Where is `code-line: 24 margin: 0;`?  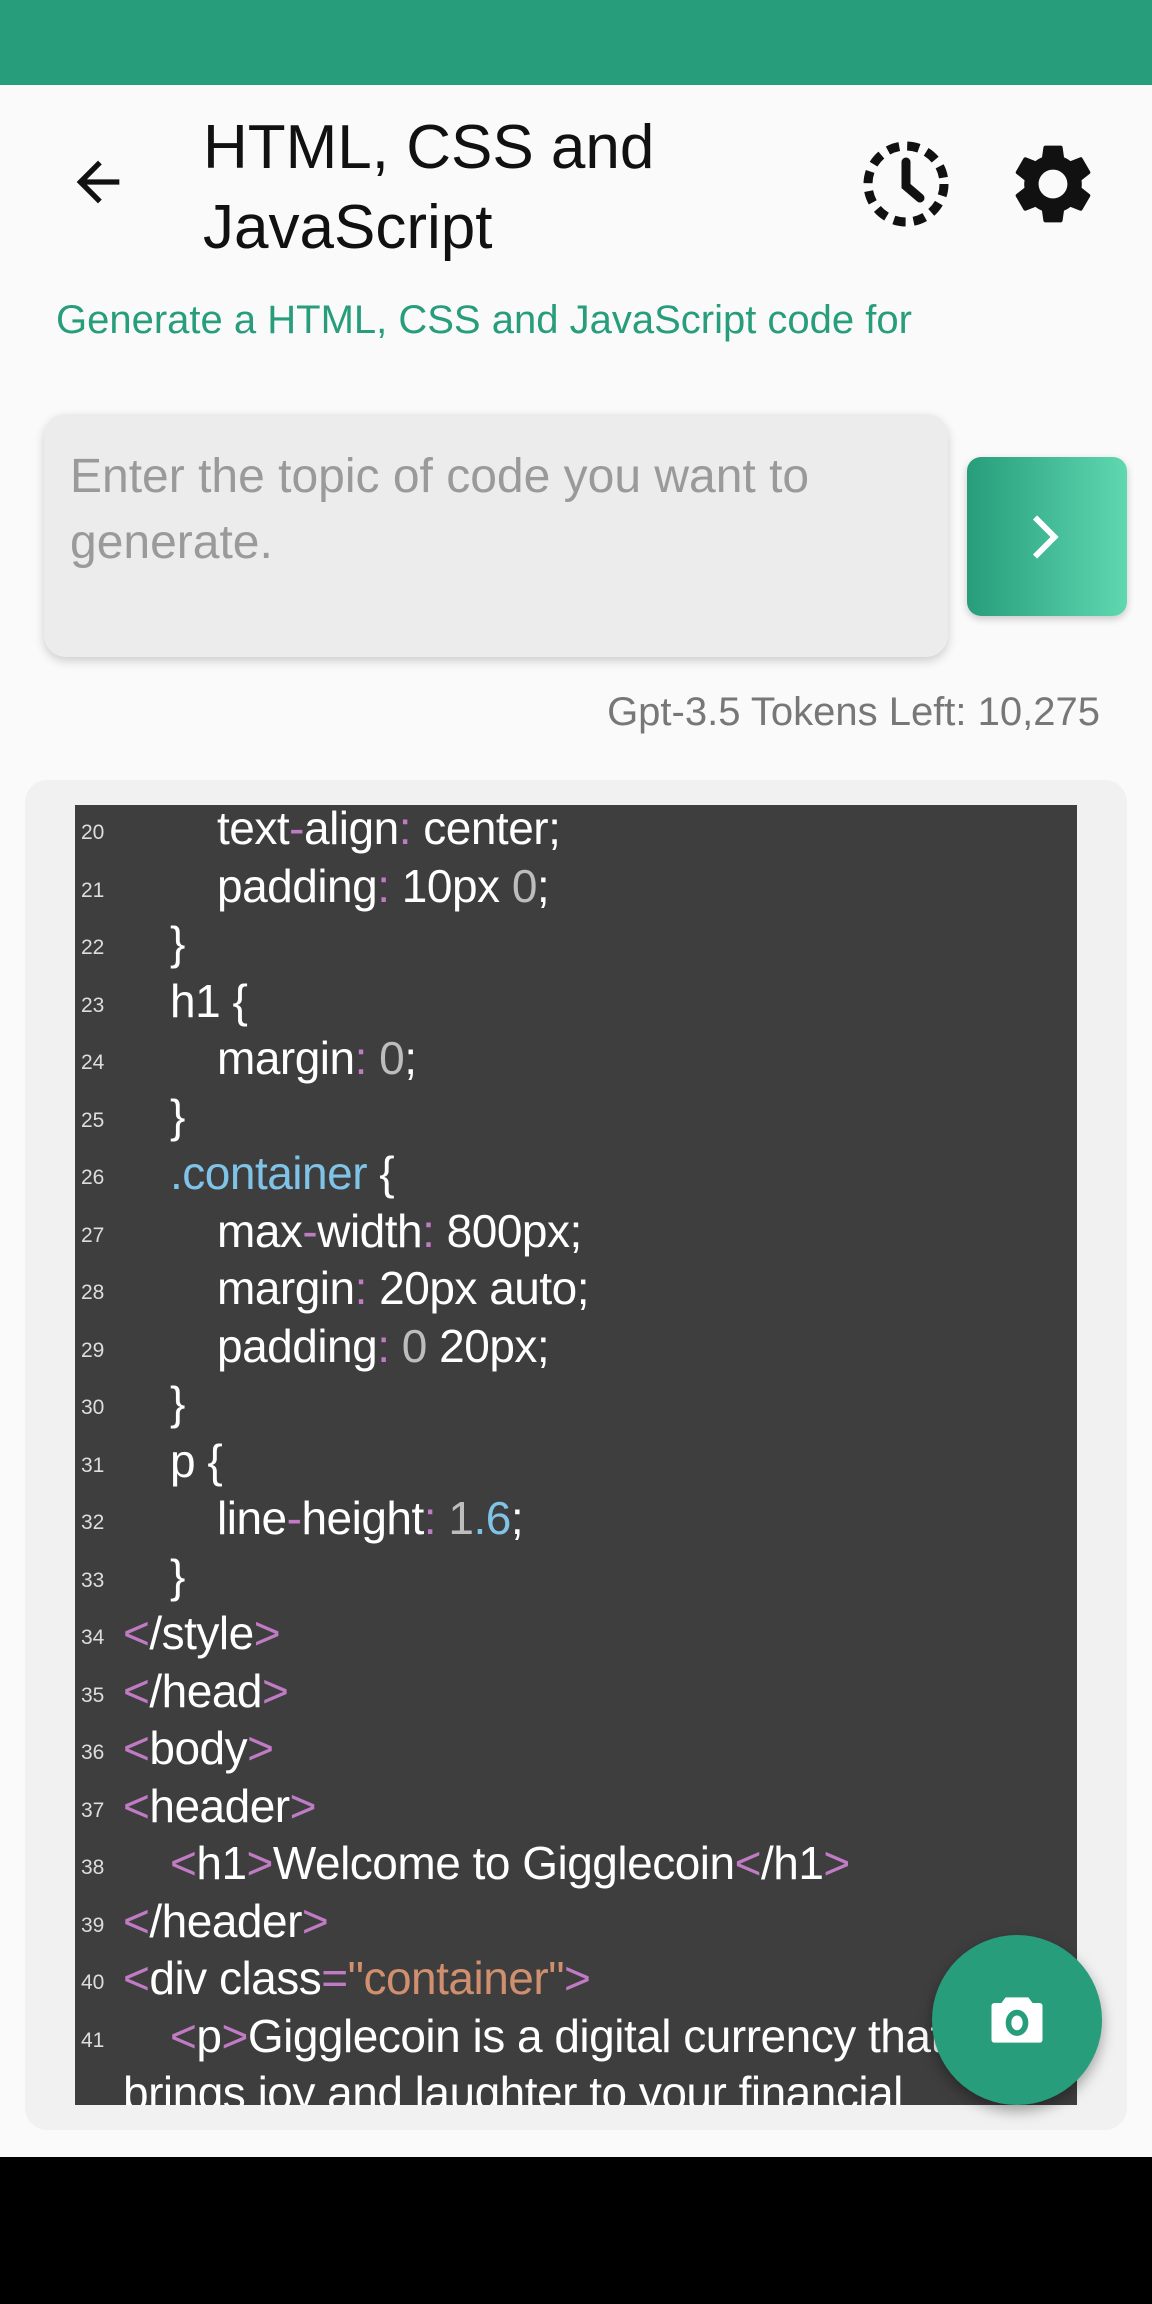
code-line: 24 margin: 0; is located at coordinates (576, 1059).